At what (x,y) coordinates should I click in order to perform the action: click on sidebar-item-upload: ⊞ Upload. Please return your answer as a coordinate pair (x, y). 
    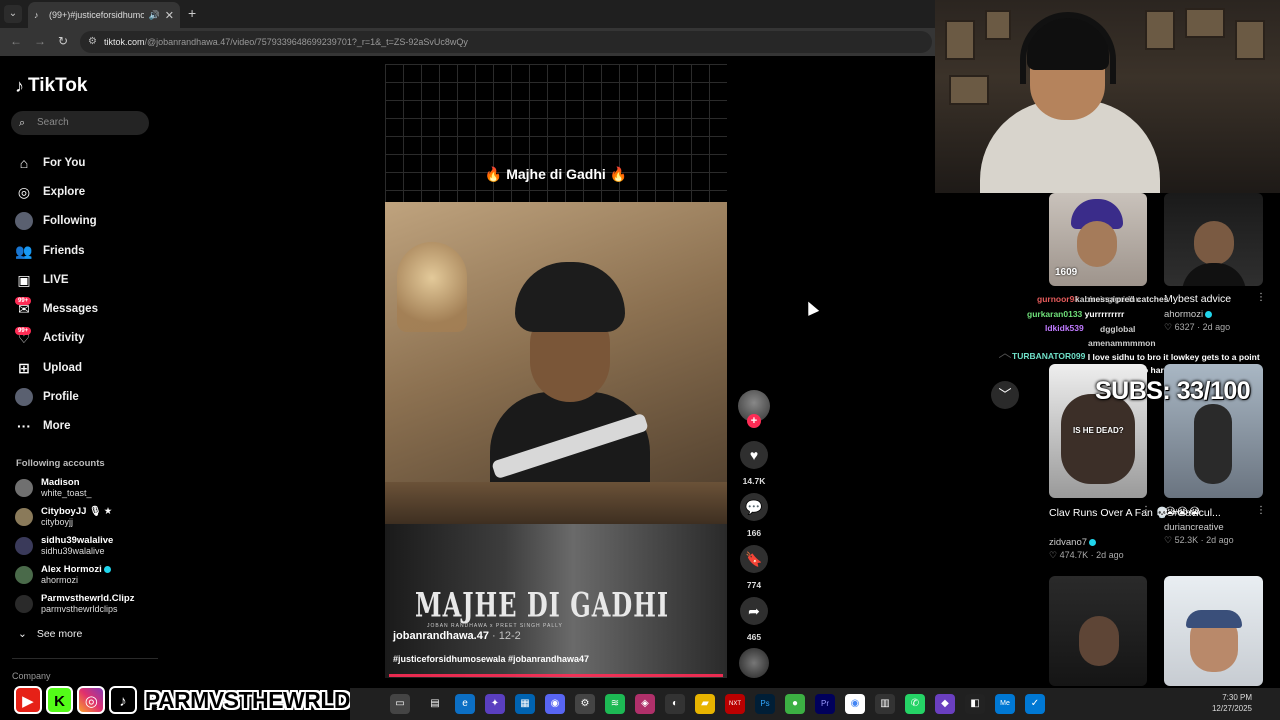
    Looking at the image, I should click on (56, 367).